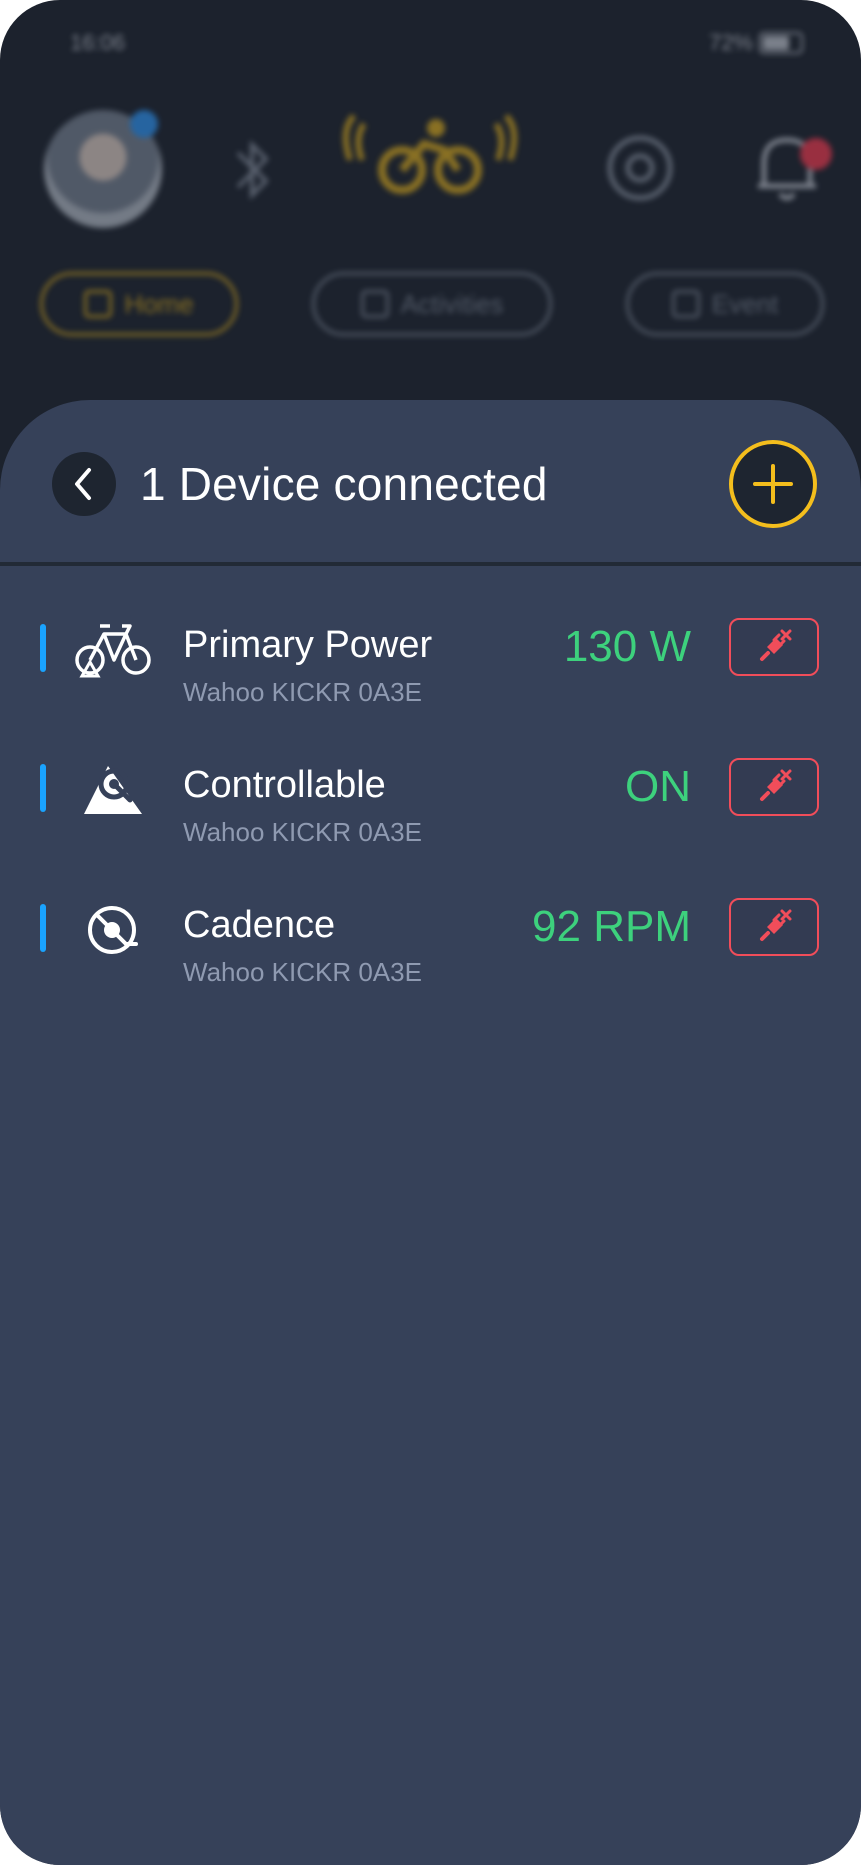 The image size is (861, 1865). I want to click on background-tab-bar: Home Activities Event, so click(430, 307).